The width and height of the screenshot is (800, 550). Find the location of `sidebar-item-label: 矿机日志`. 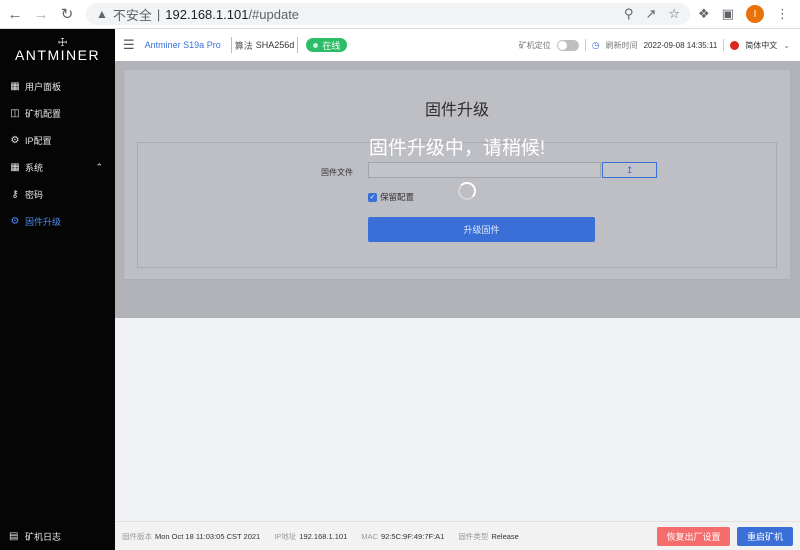

sidebar-item-label: 矿机日志 is located at coordinates (43, 536).